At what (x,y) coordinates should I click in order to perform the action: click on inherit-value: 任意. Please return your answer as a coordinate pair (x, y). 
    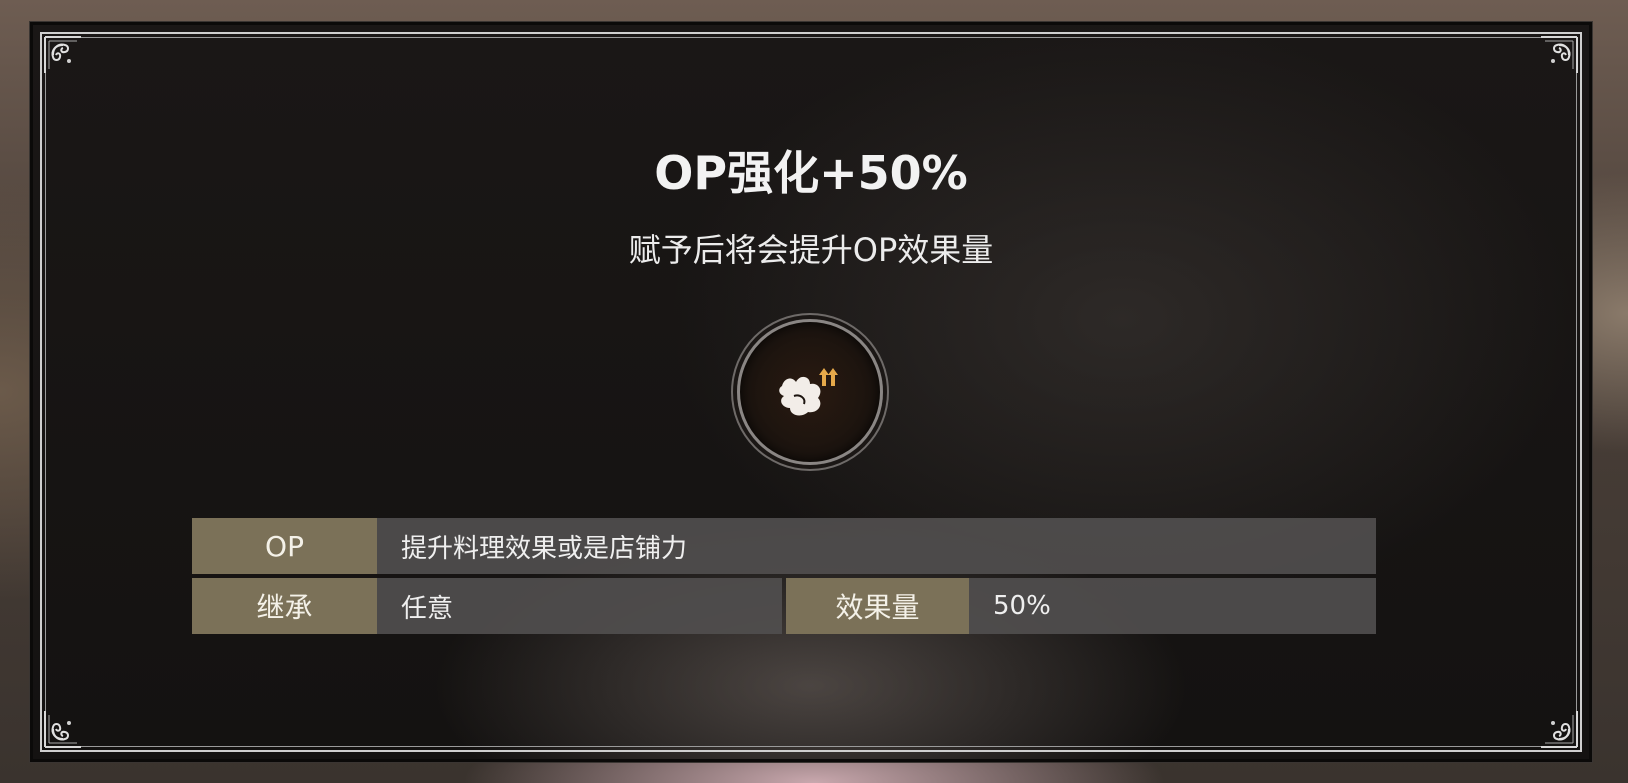
    Looking at the image, I should click on (579, 606).